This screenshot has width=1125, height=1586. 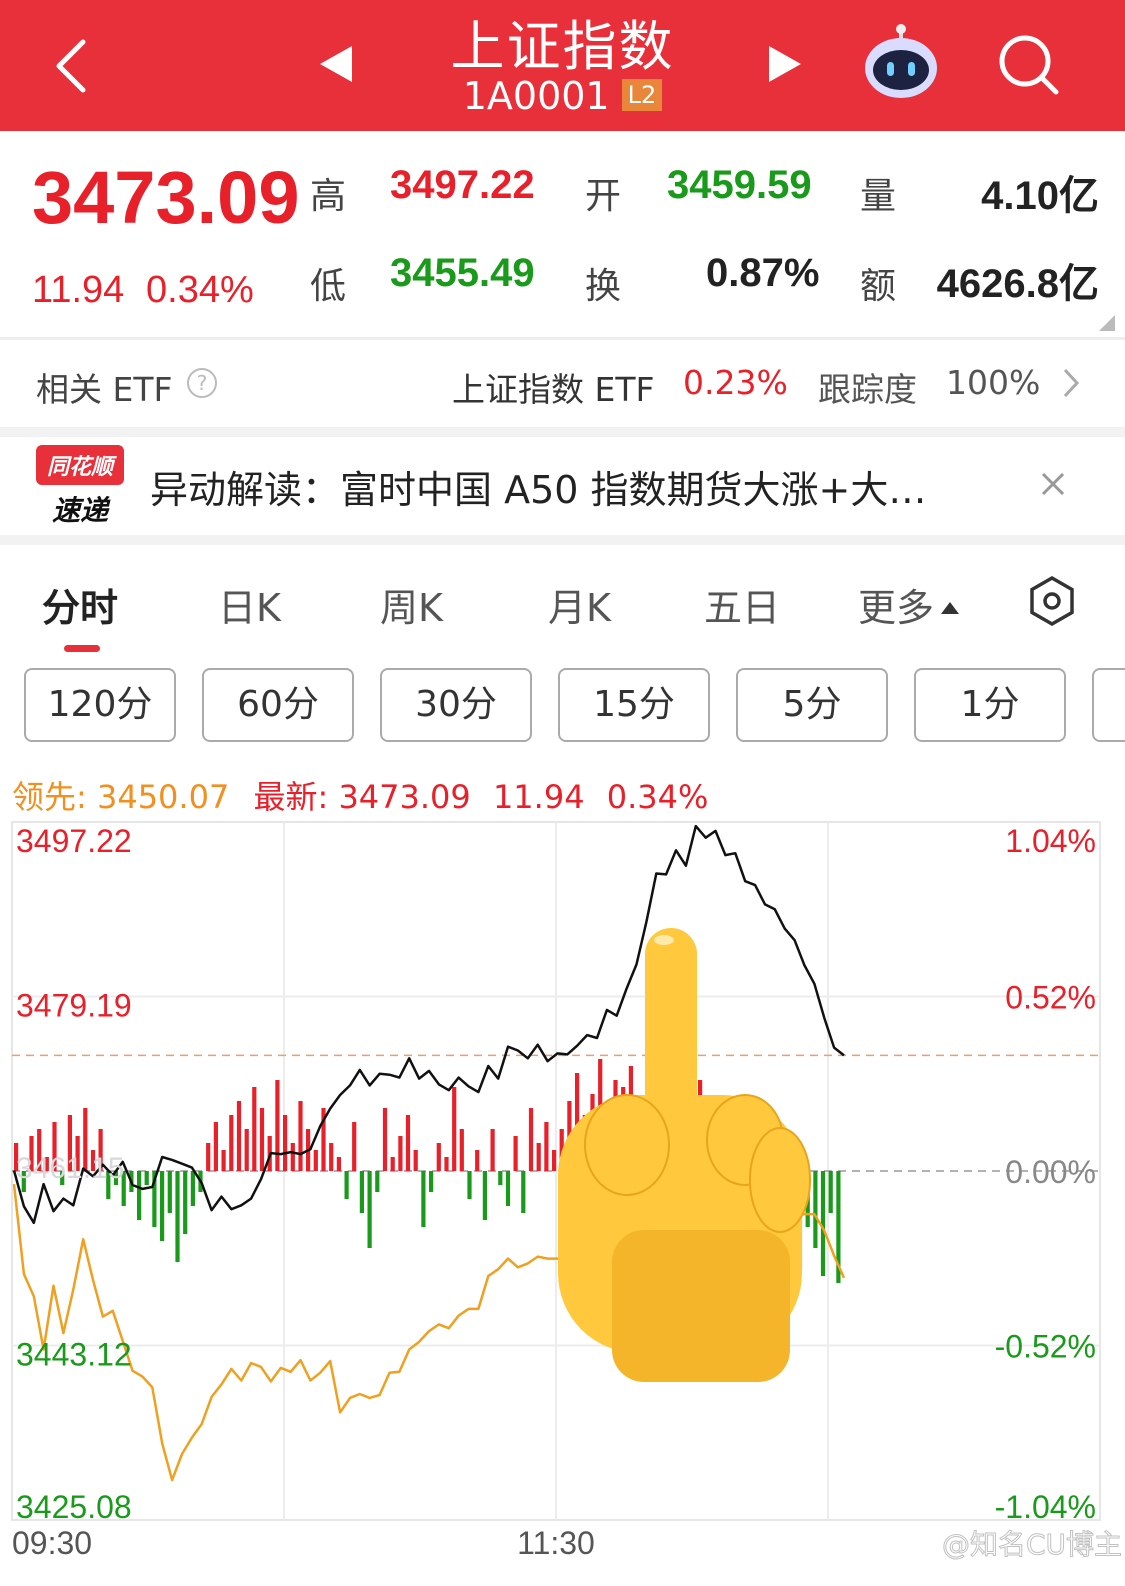 What do you see at coordinates (742, 604) in the screenshot?
I see `tab-five-day: 五日` at bounding box center [742, 604].